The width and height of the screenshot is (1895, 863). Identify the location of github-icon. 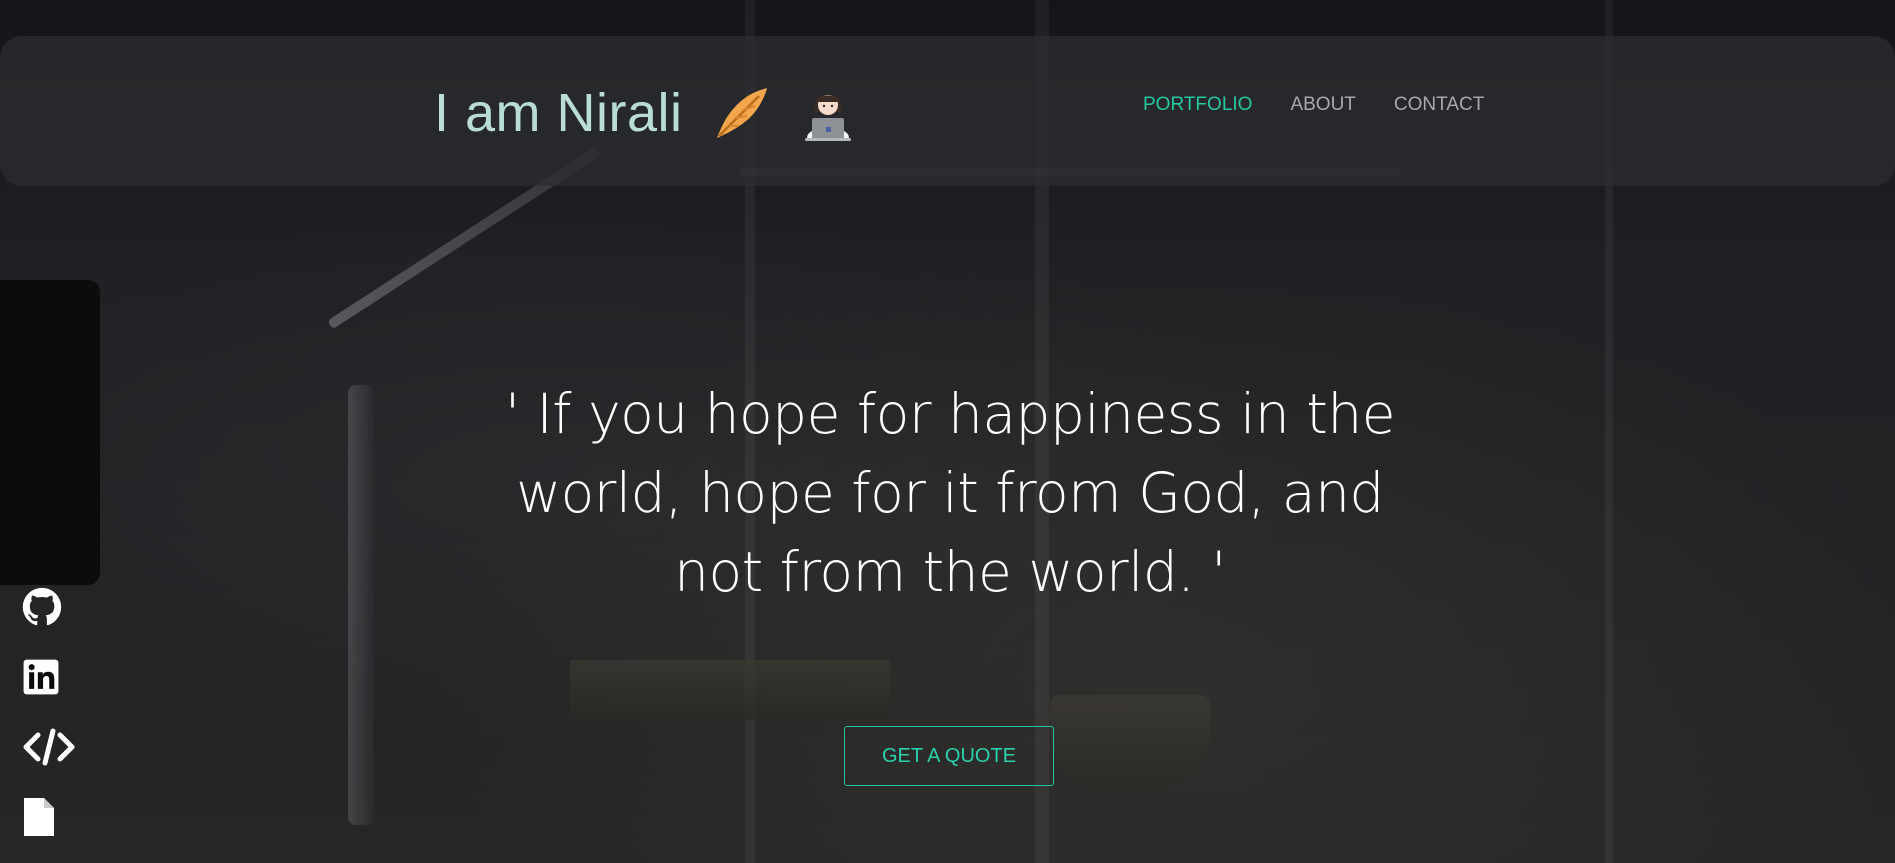
(42, 606).